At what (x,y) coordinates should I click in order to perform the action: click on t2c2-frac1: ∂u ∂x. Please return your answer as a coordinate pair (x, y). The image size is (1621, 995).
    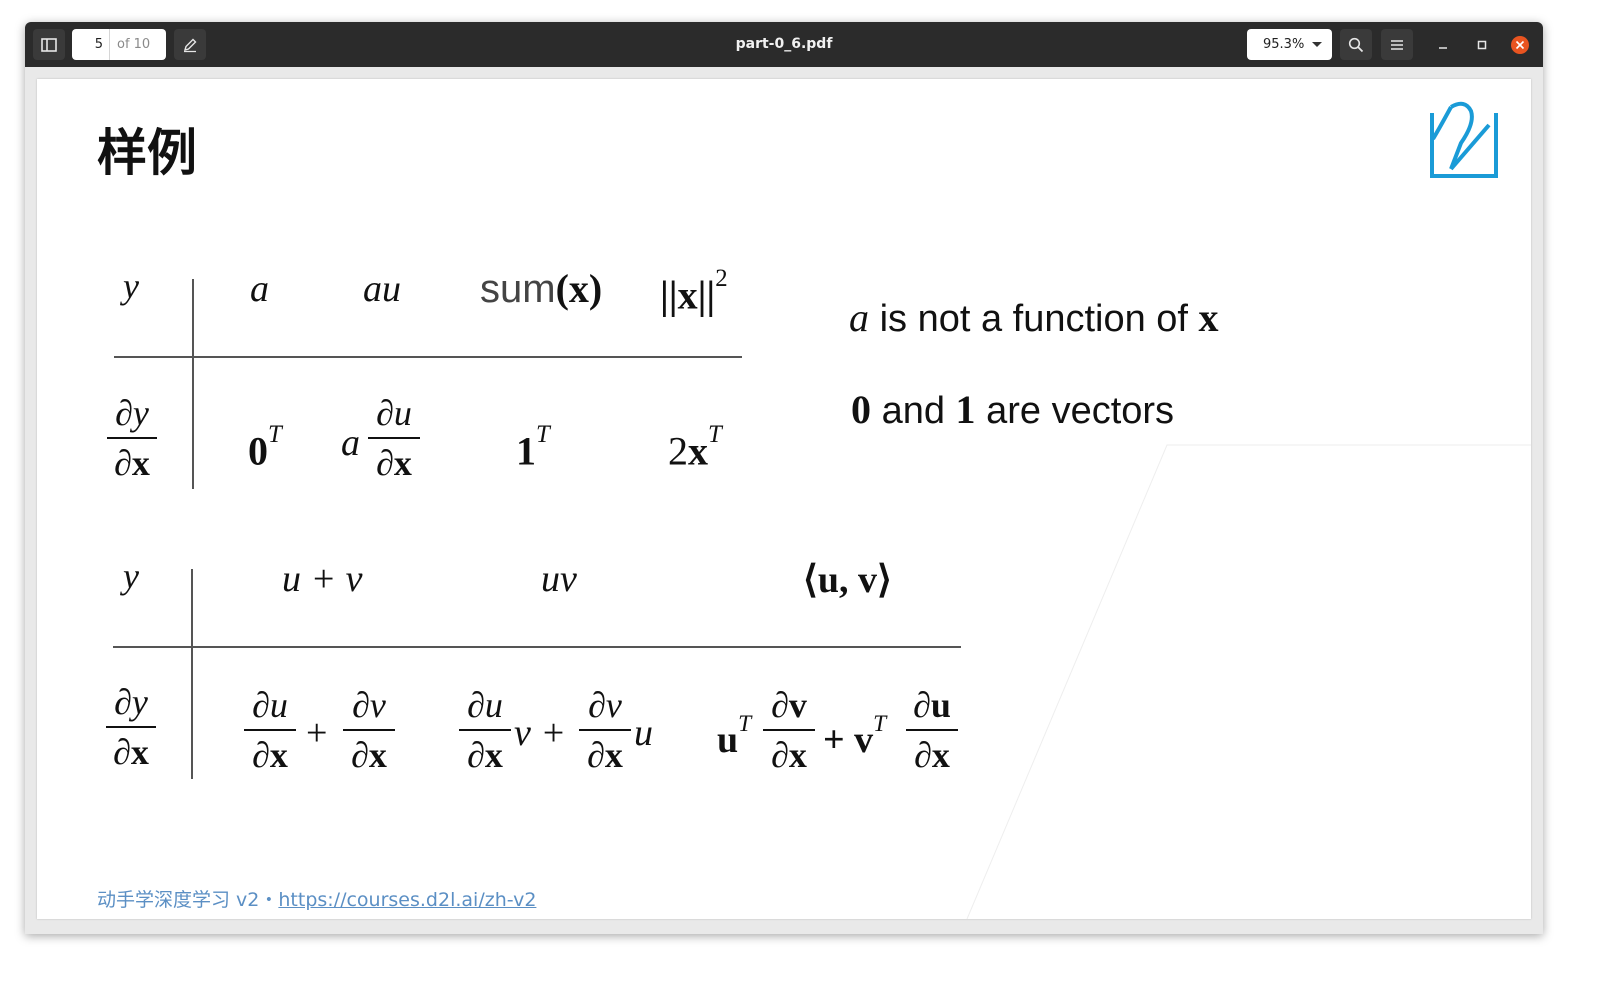
    Looking at the image, I should click on (485, 730).